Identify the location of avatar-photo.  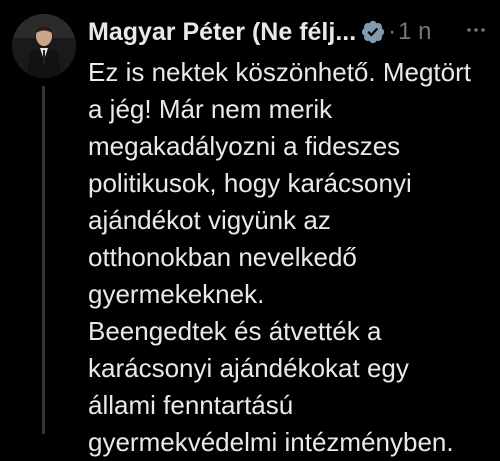
(44, 46).